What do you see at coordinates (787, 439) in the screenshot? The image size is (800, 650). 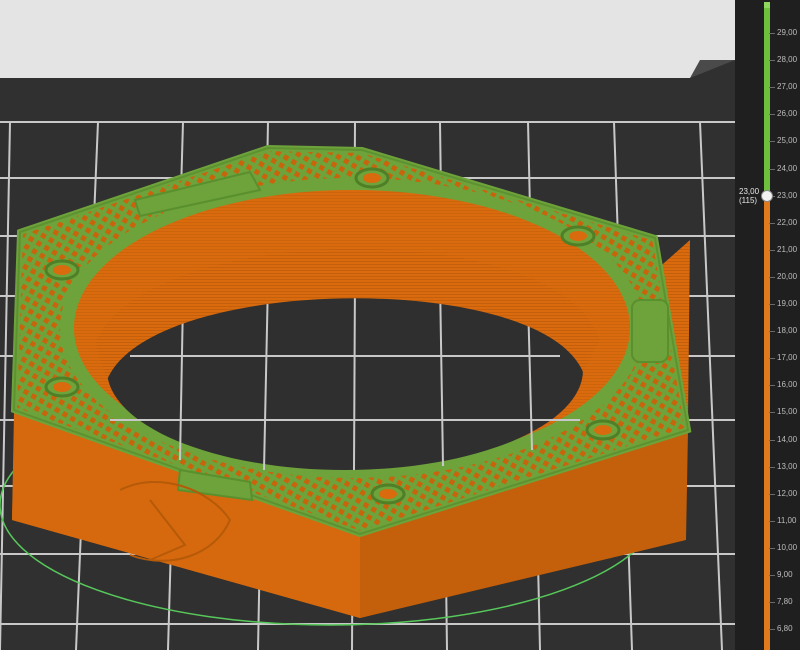 I see `slider-tick-label: 14,00` at bounding box center [787, 439].